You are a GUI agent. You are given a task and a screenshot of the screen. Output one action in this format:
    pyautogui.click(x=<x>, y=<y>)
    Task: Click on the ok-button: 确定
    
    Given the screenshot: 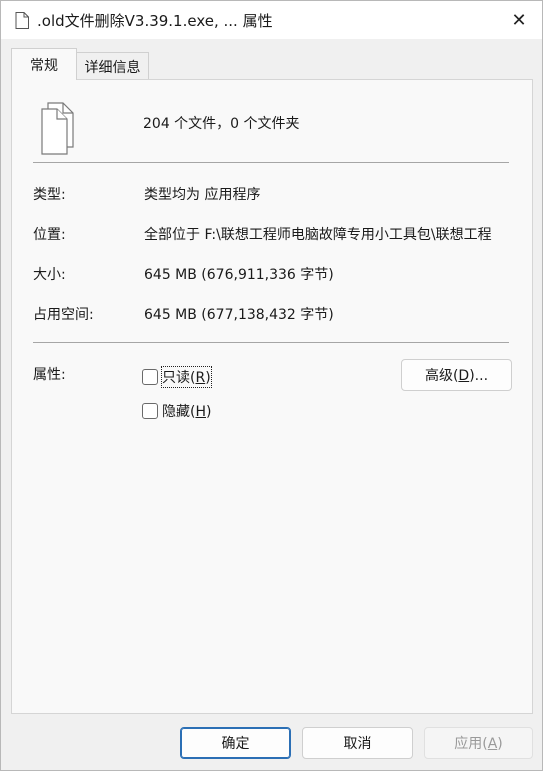 What is the action you would take?
    pyautogui.click(x=235, y=743)
    